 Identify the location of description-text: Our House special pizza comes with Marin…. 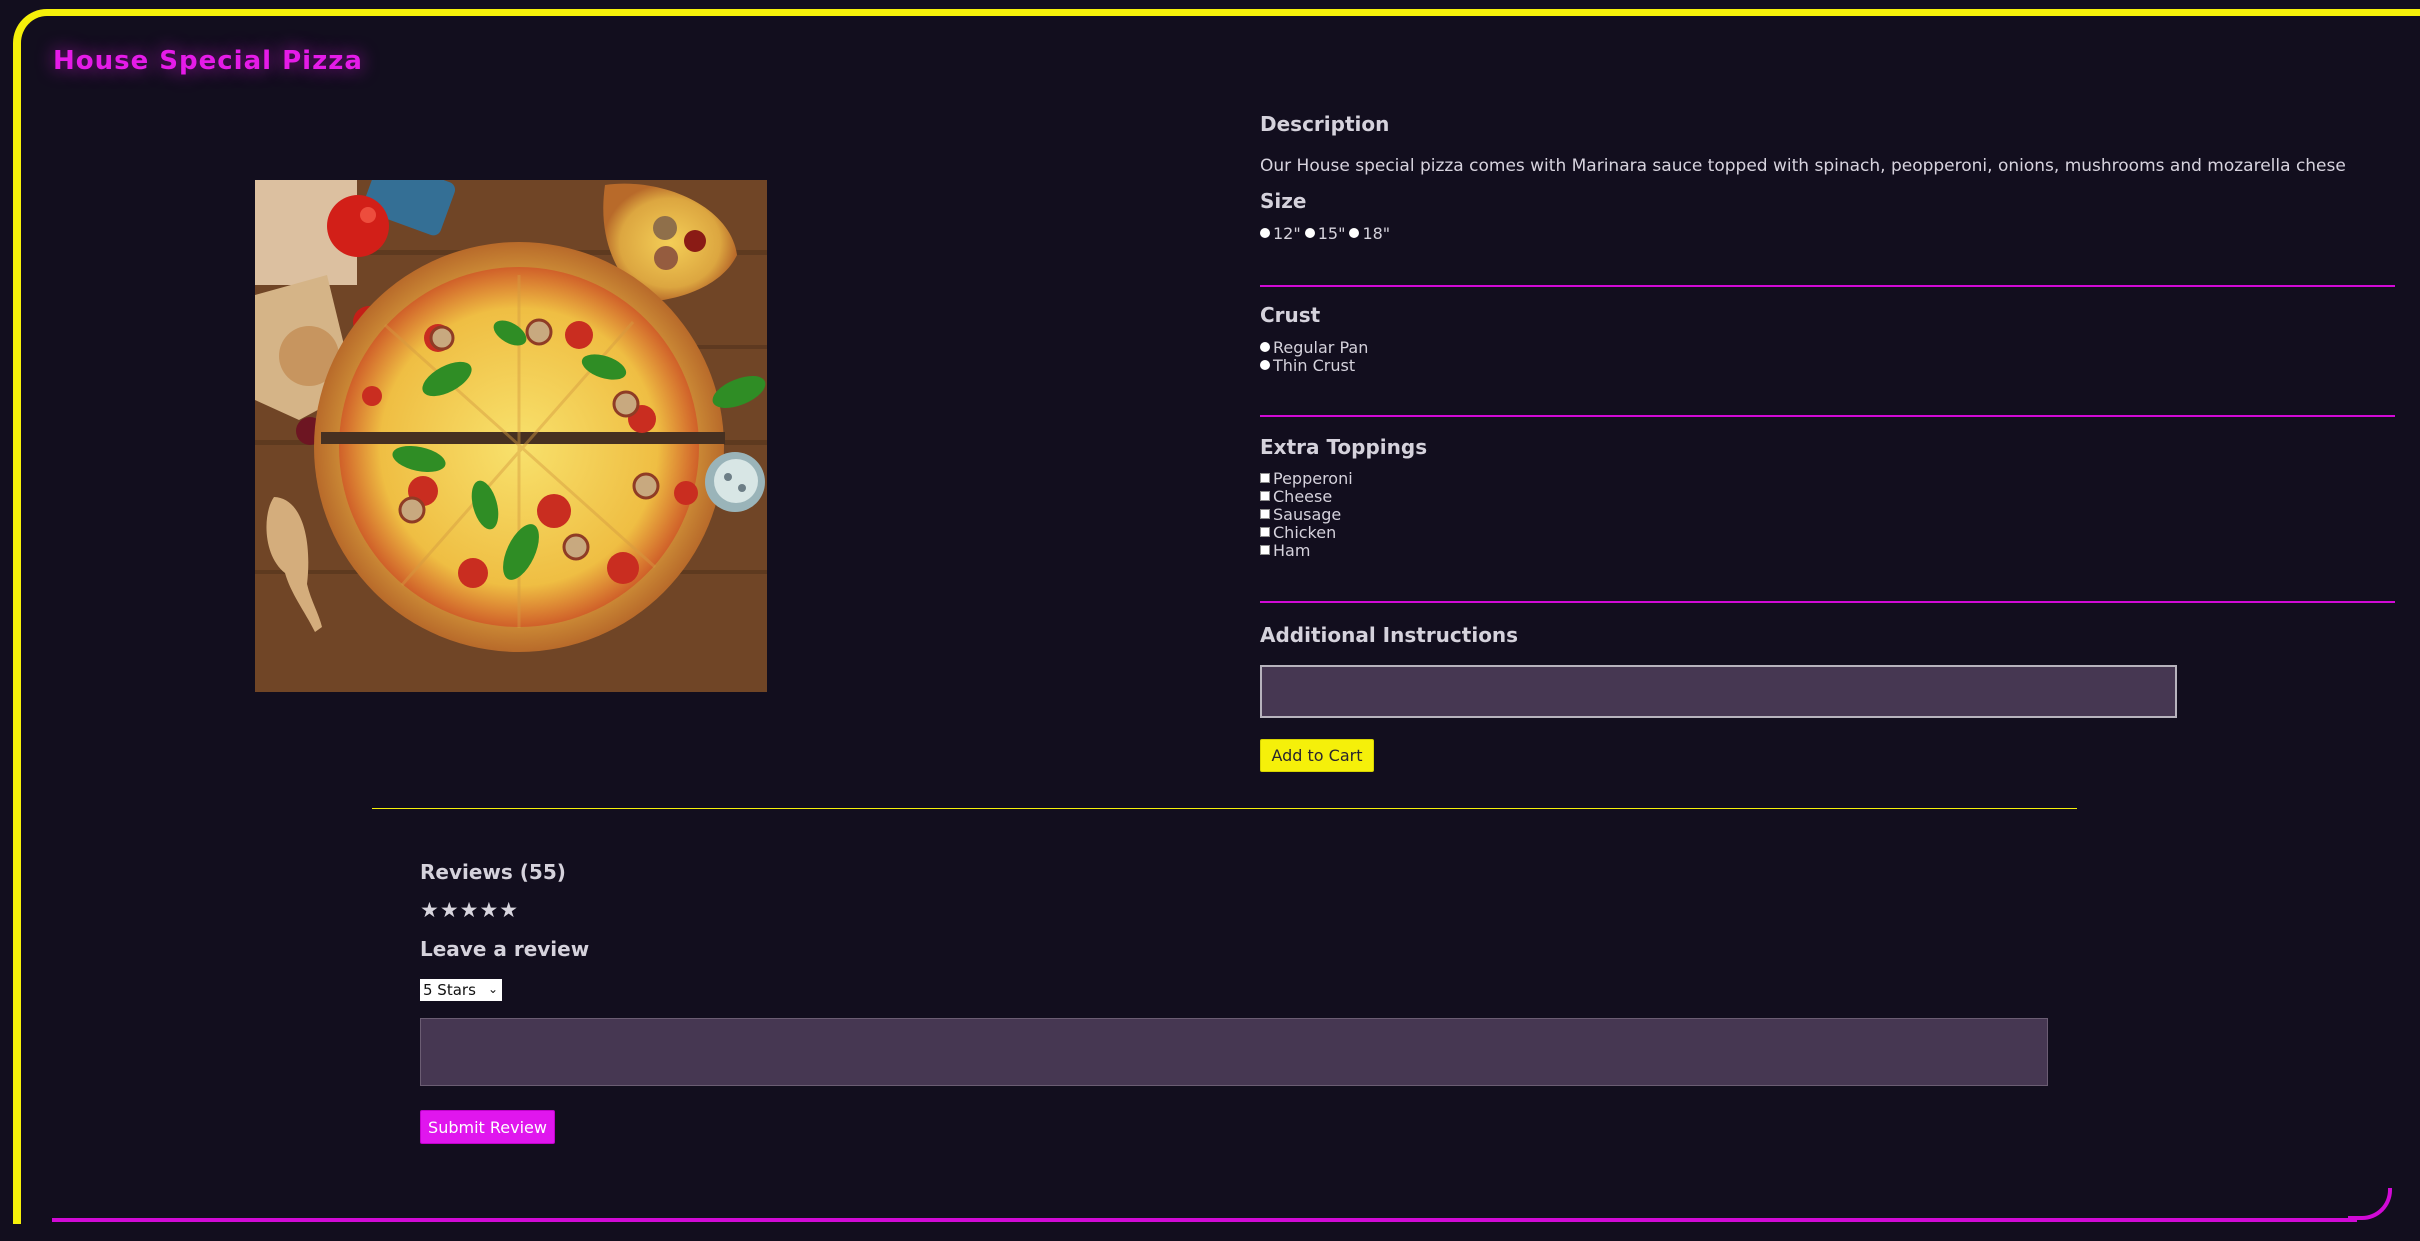
(1803, 166).